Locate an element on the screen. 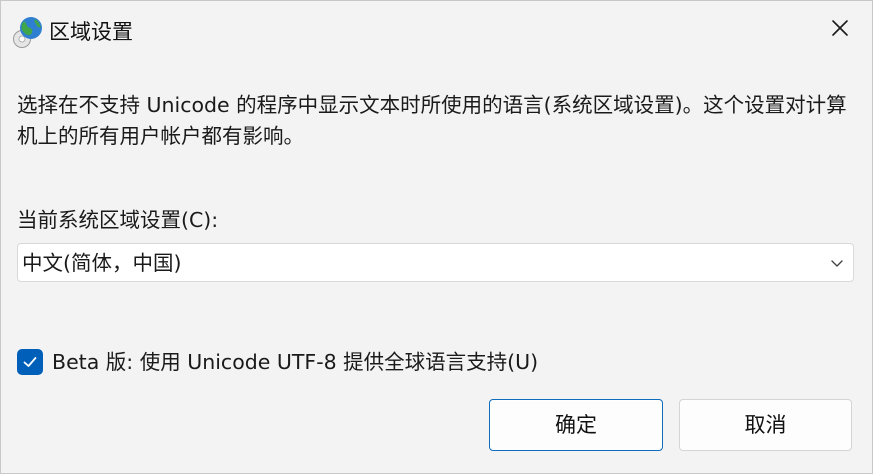 The image size is (873, 474). utf8-beta-checkbox is located at coordinates (30, 362).